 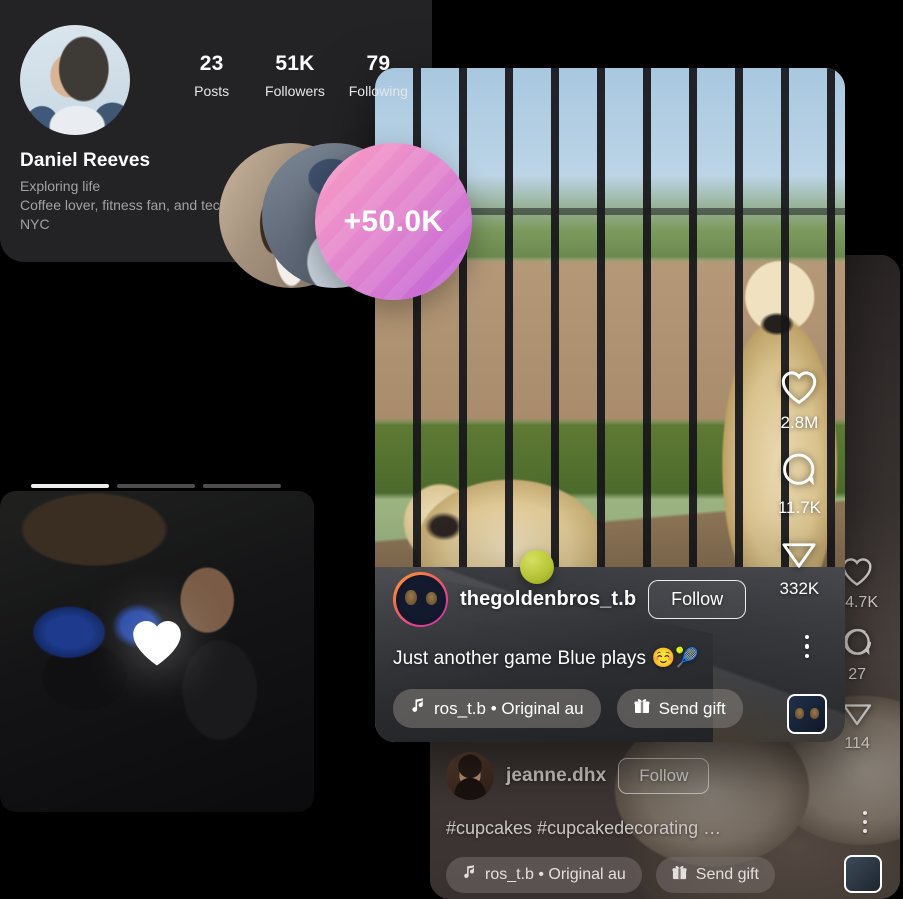 What do you see at coordinates (211, 75) in the screenshot?
I see `stat-posts: 23 Posts` at bounding box center [211, 75].